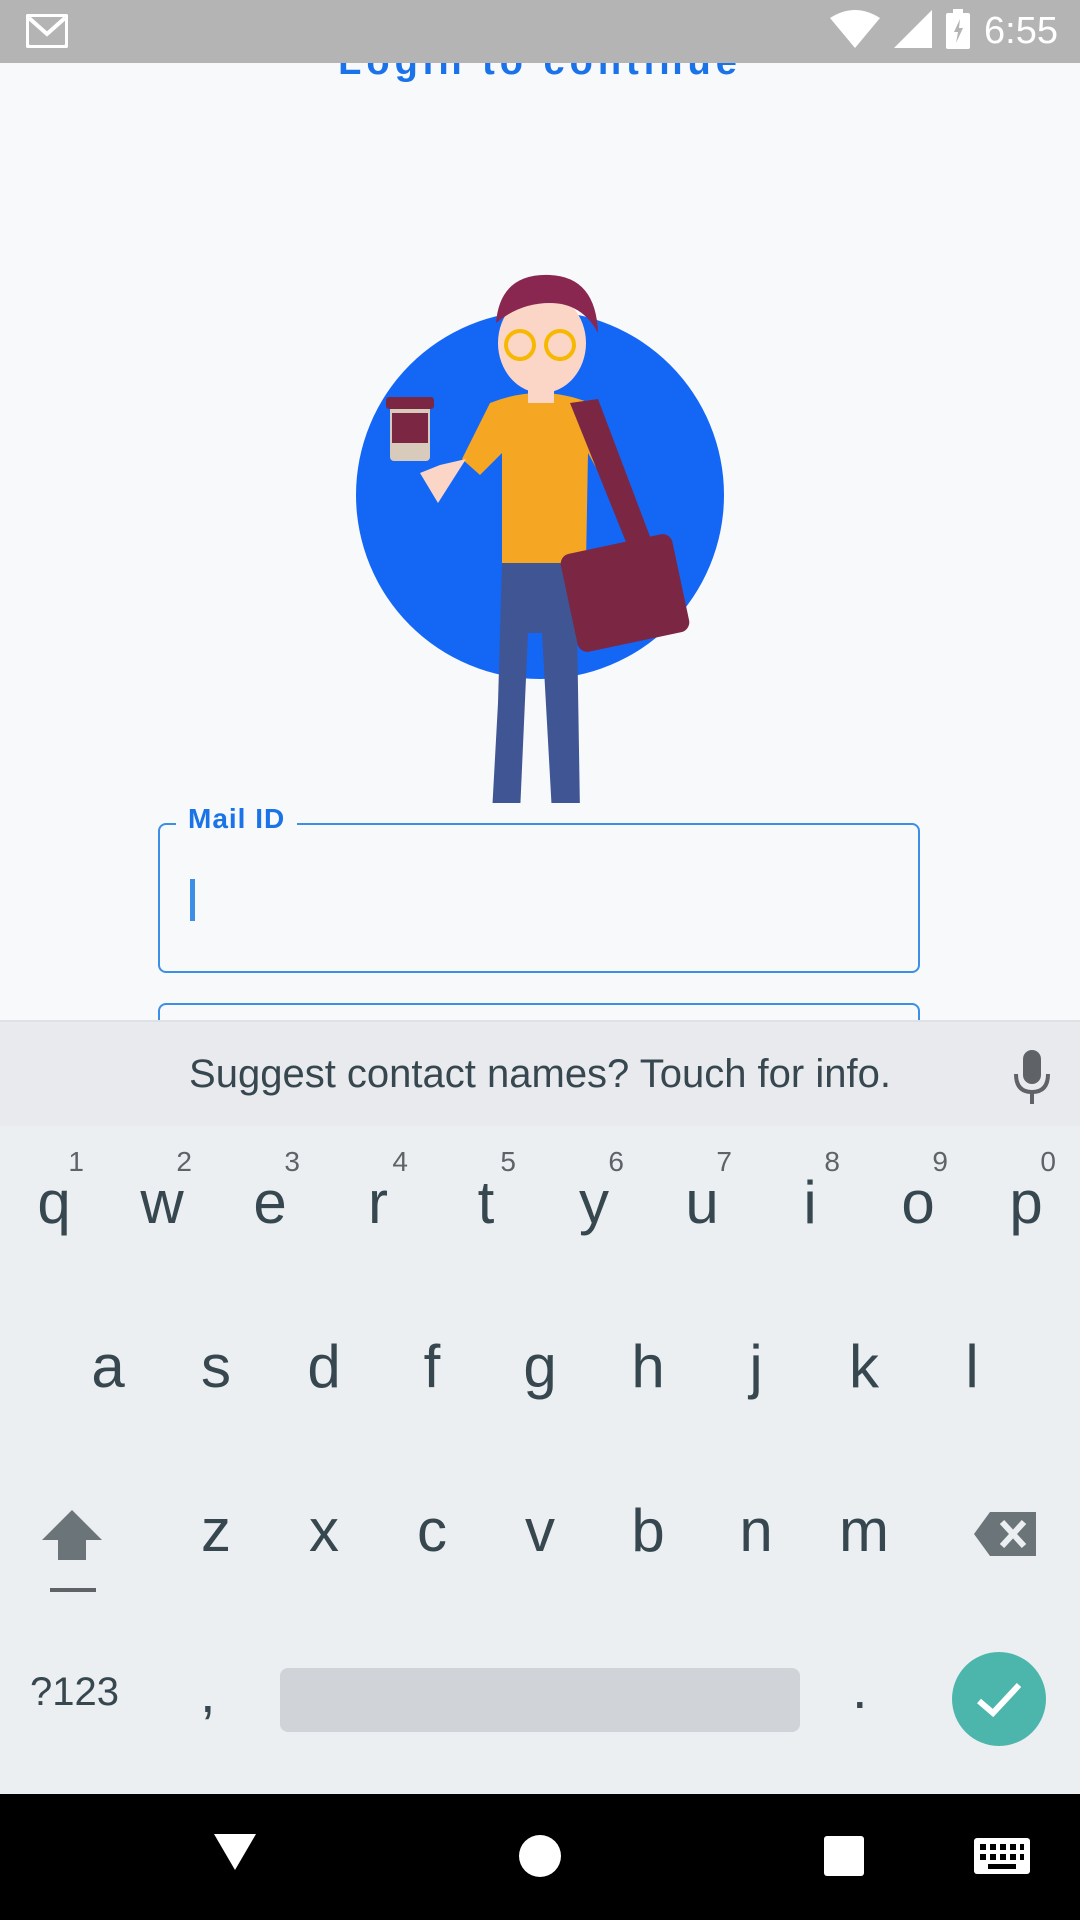 The width and height of the screenshot is (1080, 1920). What do you see at coordinates (540, 1700) in the screenshot?
I see `space-bar` at bounding box center [540, 1700].